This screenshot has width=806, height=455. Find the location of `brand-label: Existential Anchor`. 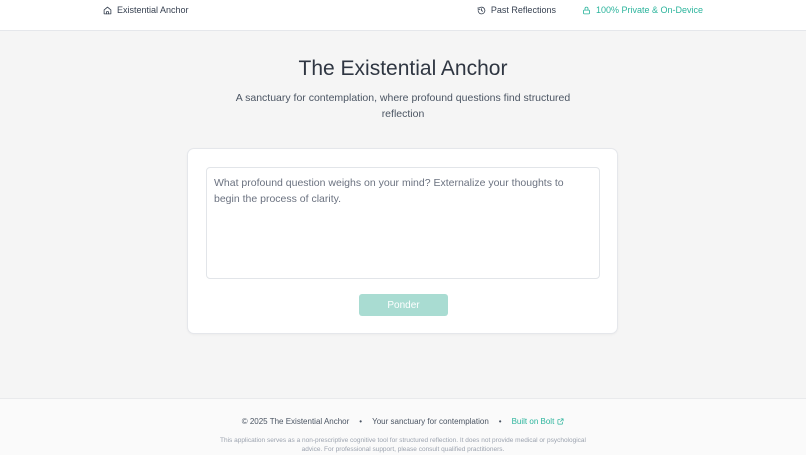

brand-label: Existential Anchor is located at coordinates (153, 10).